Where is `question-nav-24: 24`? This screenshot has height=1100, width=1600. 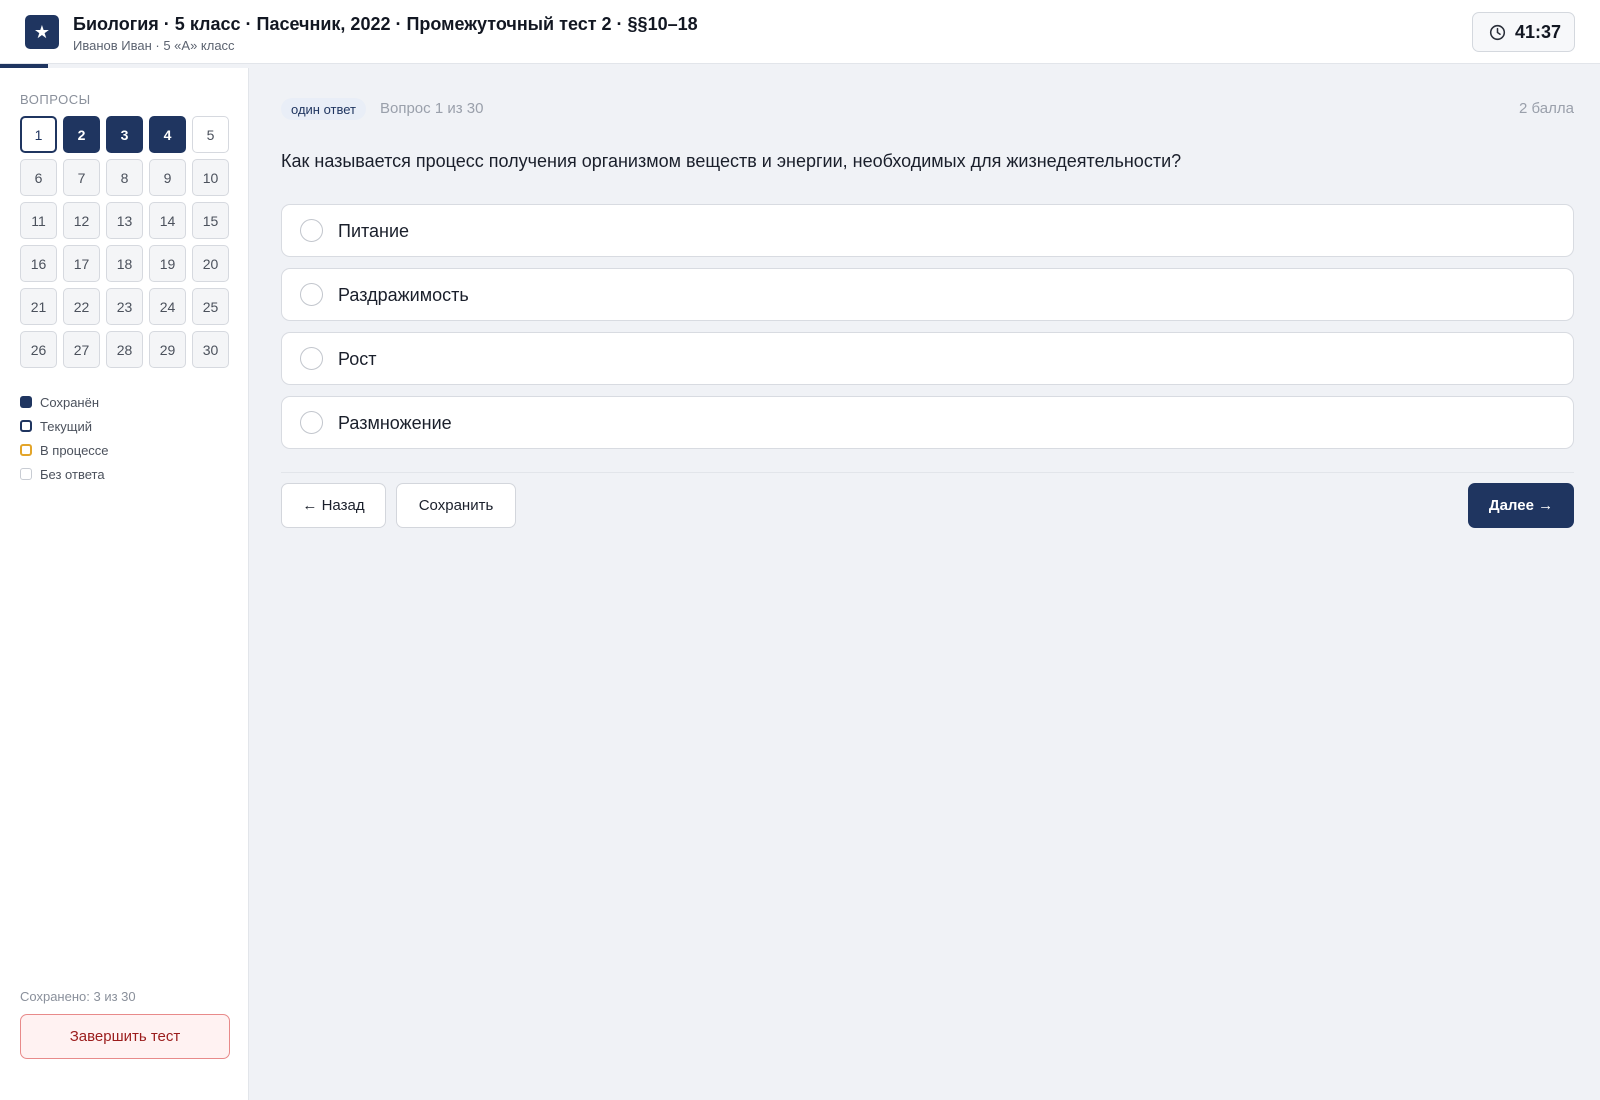 question-nav-24: 24 is located at coordinates (167, 306).